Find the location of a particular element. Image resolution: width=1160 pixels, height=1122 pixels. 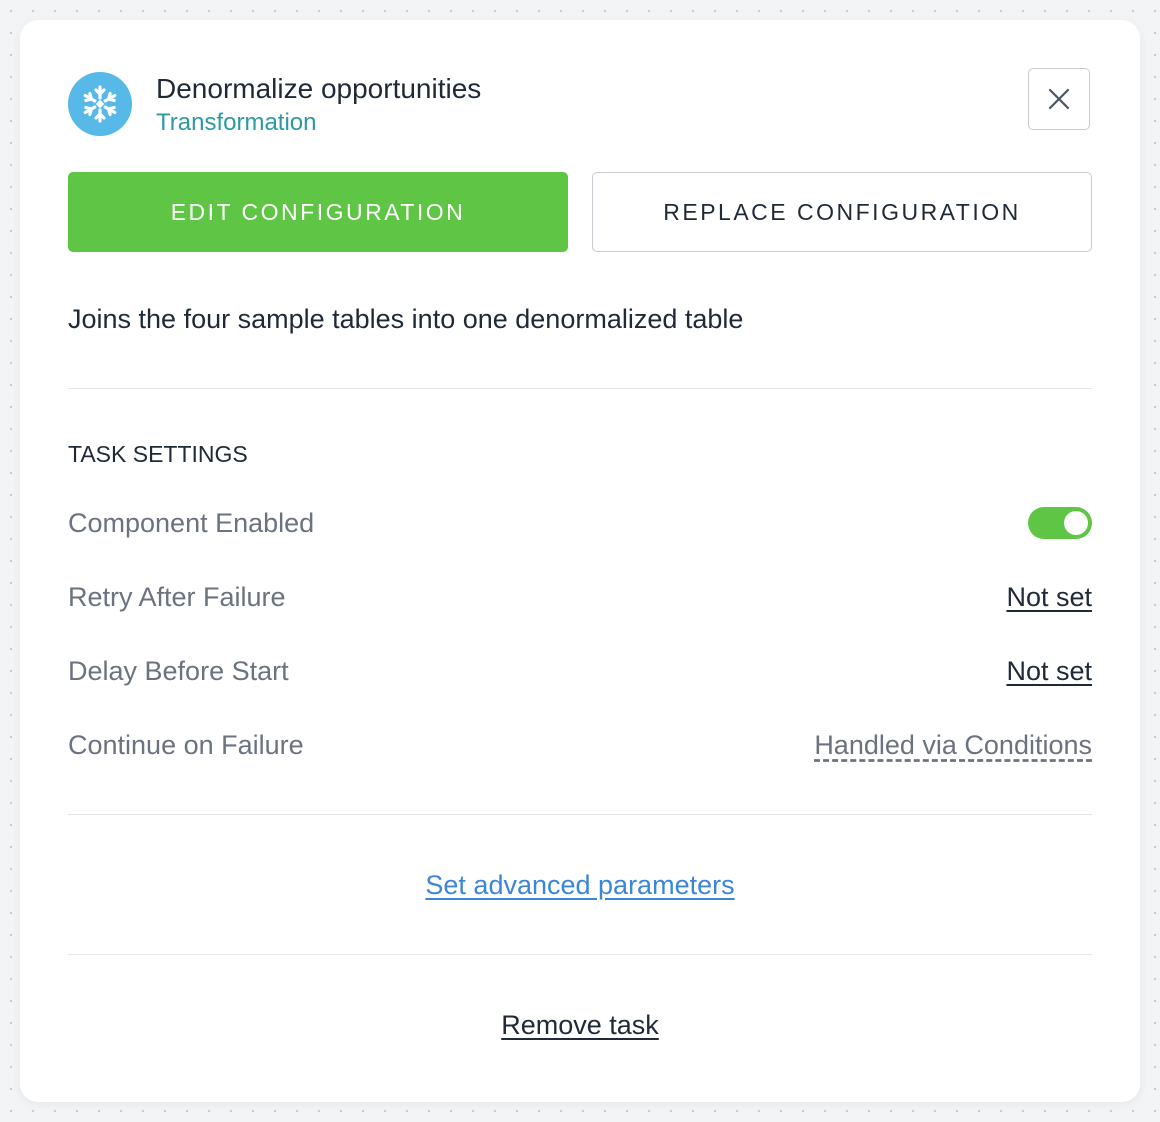

delay-before-start-label: Delay Before Start is located at coordinates (178, 671).